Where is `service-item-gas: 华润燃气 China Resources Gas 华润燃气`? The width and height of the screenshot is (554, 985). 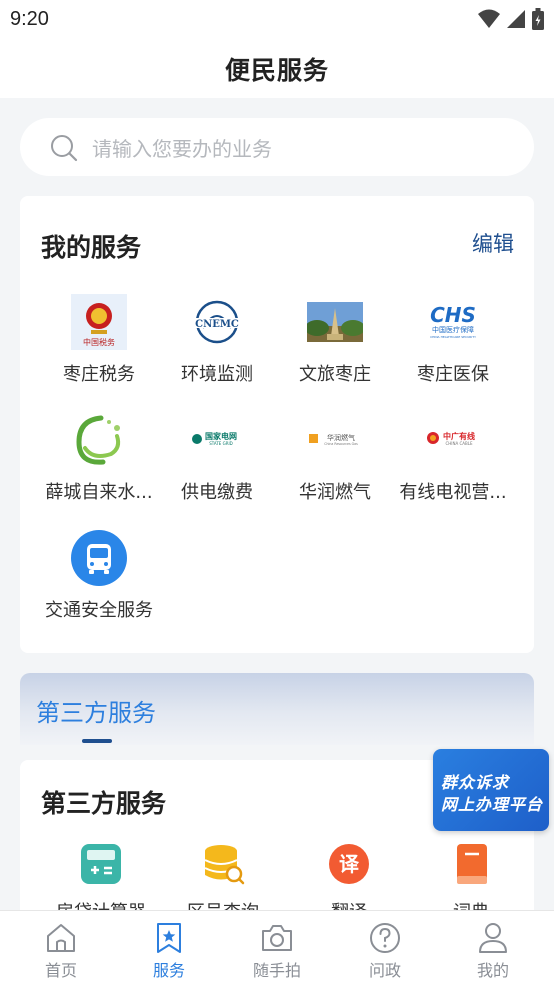 service-item-gas: 华润燃气 China Resources Gas 华润燃气 is located at coordinates (335, 458).